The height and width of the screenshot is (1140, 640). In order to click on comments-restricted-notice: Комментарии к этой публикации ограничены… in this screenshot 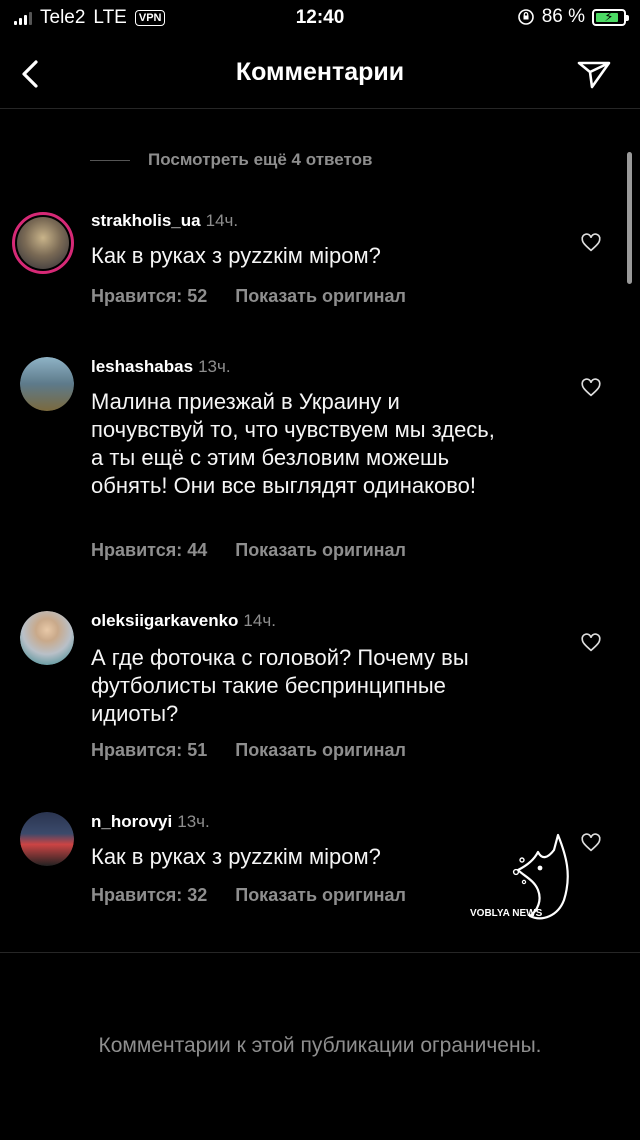, I will do `click(320, 1045)`.